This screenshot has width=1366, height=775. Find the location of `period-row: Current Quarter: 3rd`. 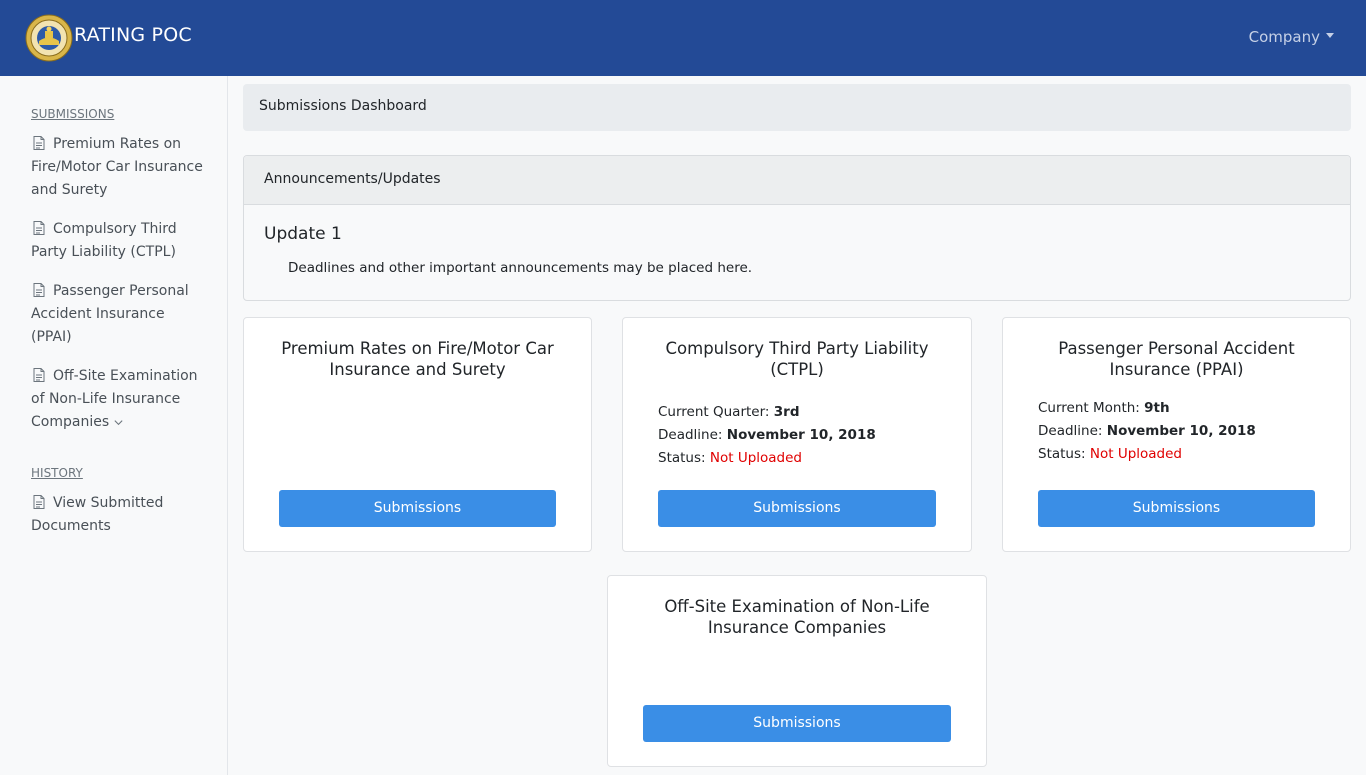

period-row: Current Quarter: 3rd is located at coordinates (767, 412).